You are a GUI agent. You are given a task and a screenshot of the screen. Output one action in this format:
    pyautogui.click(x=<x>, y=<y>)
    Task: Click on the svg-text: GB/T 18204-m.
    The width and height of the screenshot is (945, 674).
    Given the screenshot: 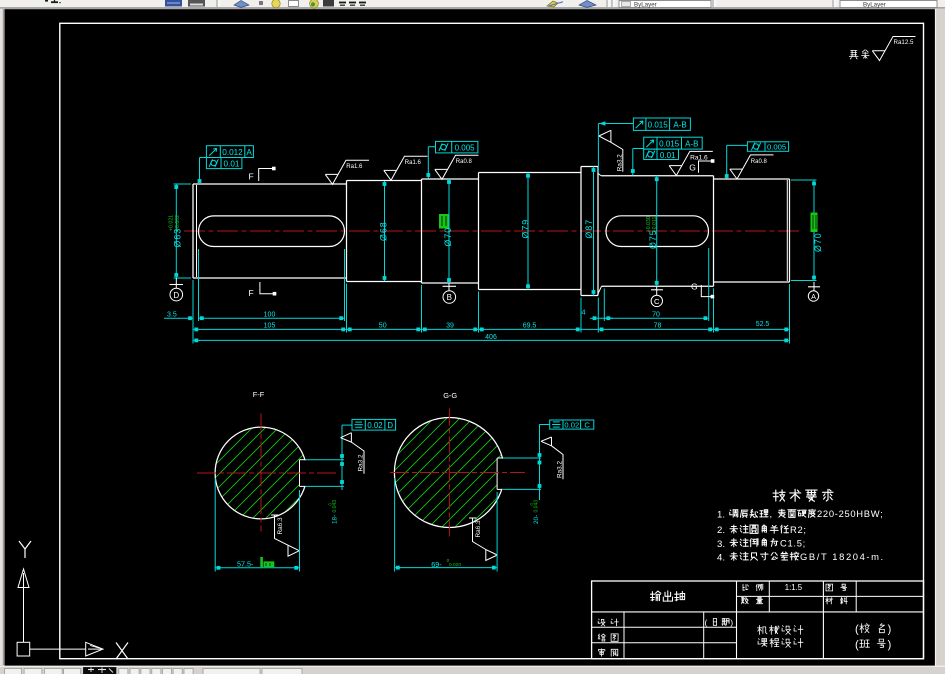 What is the action you would take?
    pyautogui.click(x=842, y=556)
    